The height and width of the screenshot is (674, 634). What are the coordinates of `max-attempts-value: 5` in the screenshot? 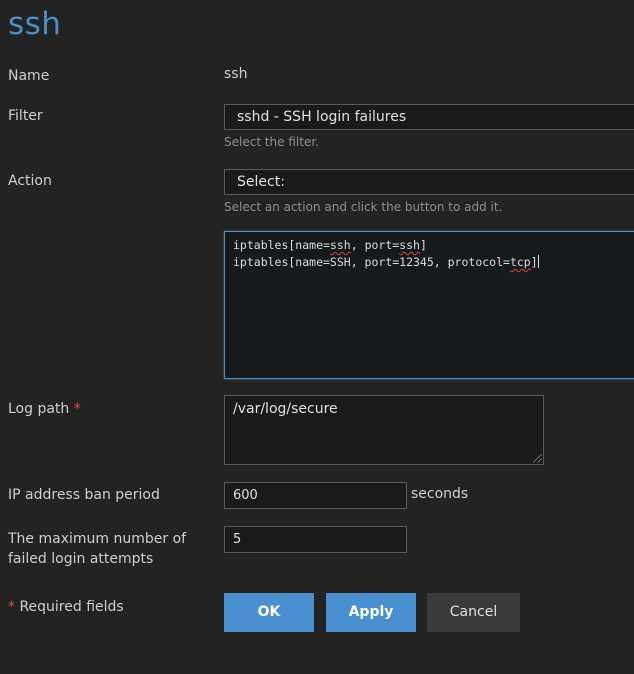 It's located at (237, 539).